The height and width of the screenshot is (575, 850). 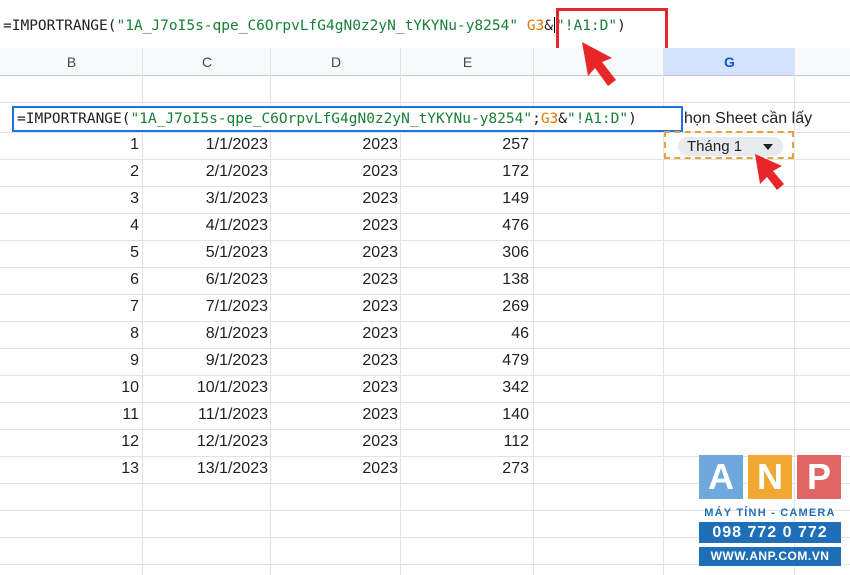 What do you see at coordinates (134, 280) in the screenshot?
I see `table-cell: 6` at bounding box center [134, 280].